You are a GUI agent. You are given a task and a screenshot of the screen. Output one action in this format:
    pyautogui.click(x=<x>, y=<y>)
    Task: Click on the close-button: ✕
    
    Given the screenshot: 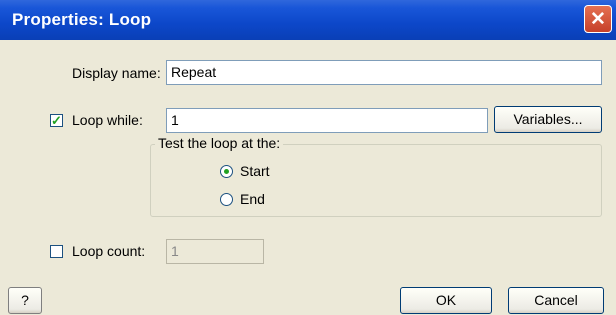 What is the action you would take?
    pyautogui.click(x=598, y=19)
    